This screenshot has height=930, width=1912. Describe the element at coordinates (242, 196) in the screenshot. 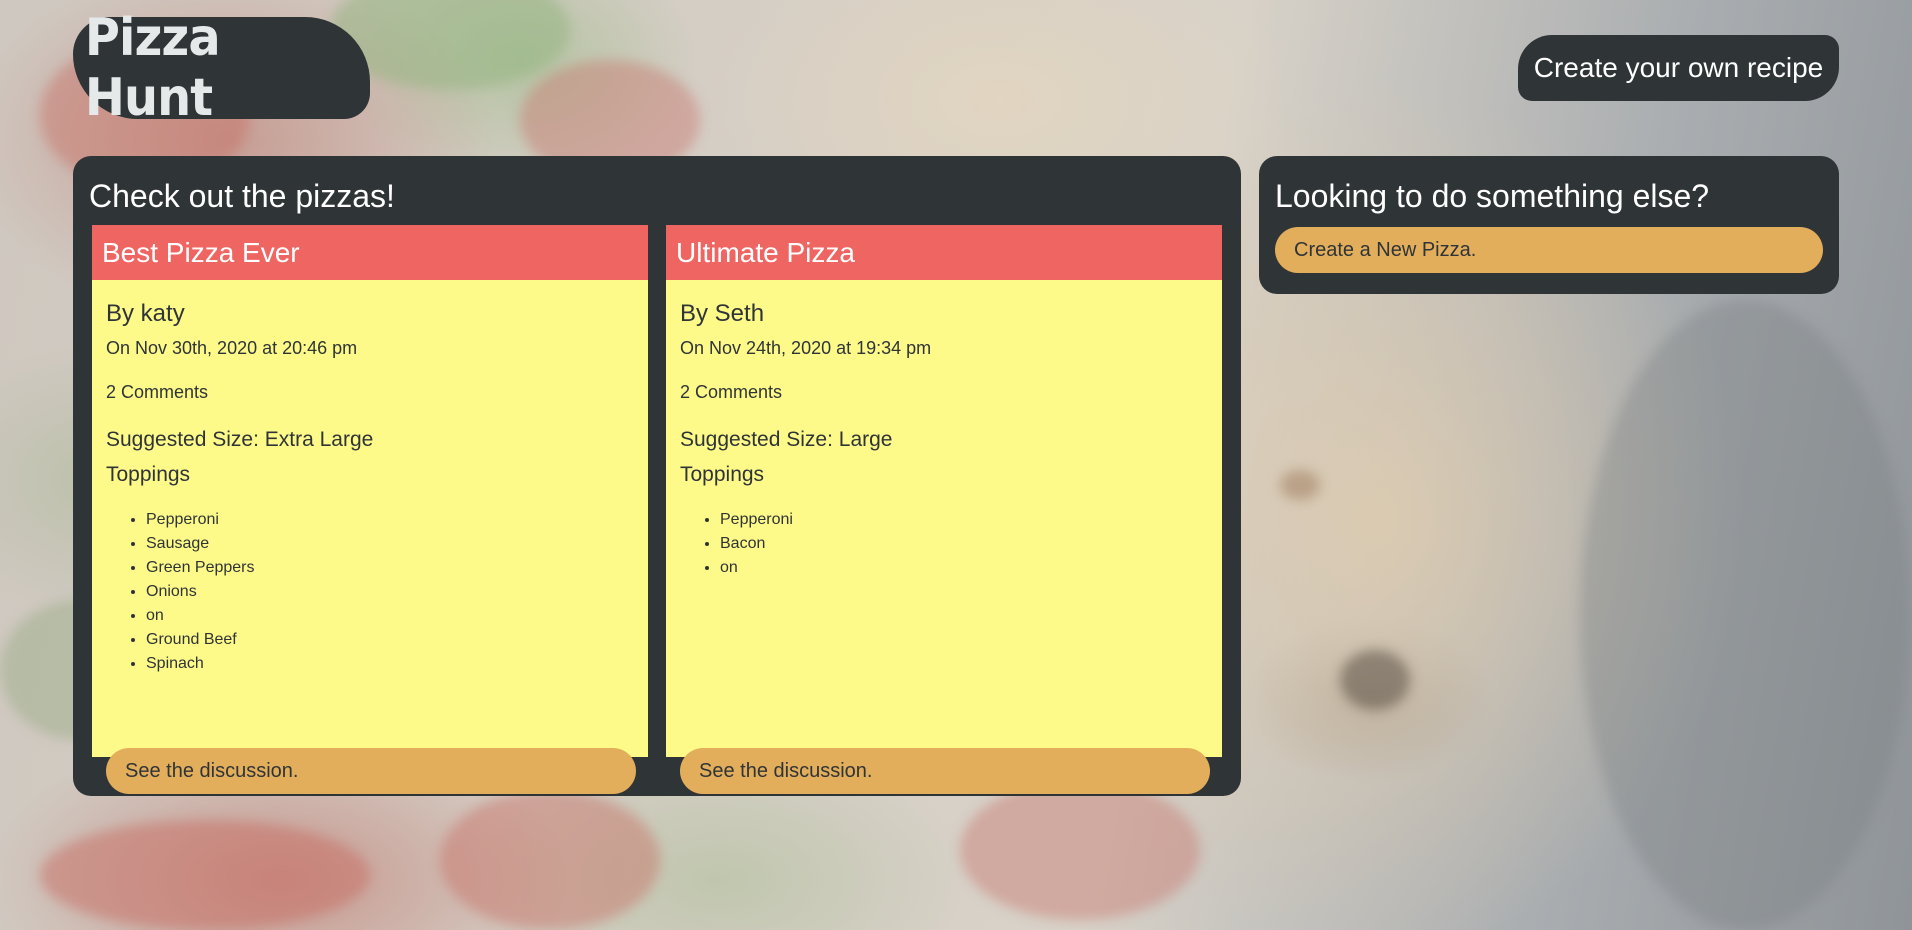

I see `pizza-list-heading: Check out the pizzas!` at that location.